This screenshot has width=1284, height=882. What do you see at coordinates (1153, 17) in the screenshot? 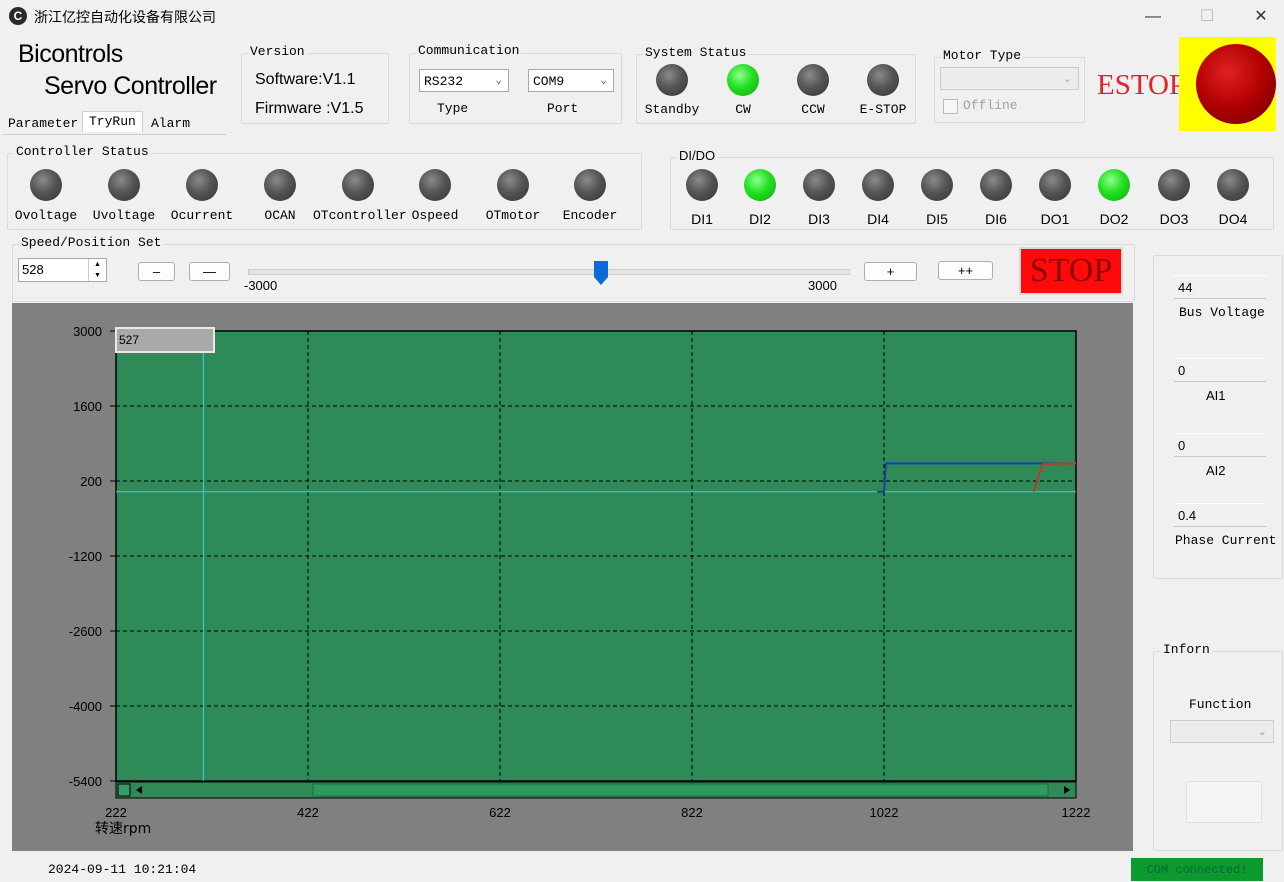
I see `minimize-icon: —` at bounding box center [1153, 17].